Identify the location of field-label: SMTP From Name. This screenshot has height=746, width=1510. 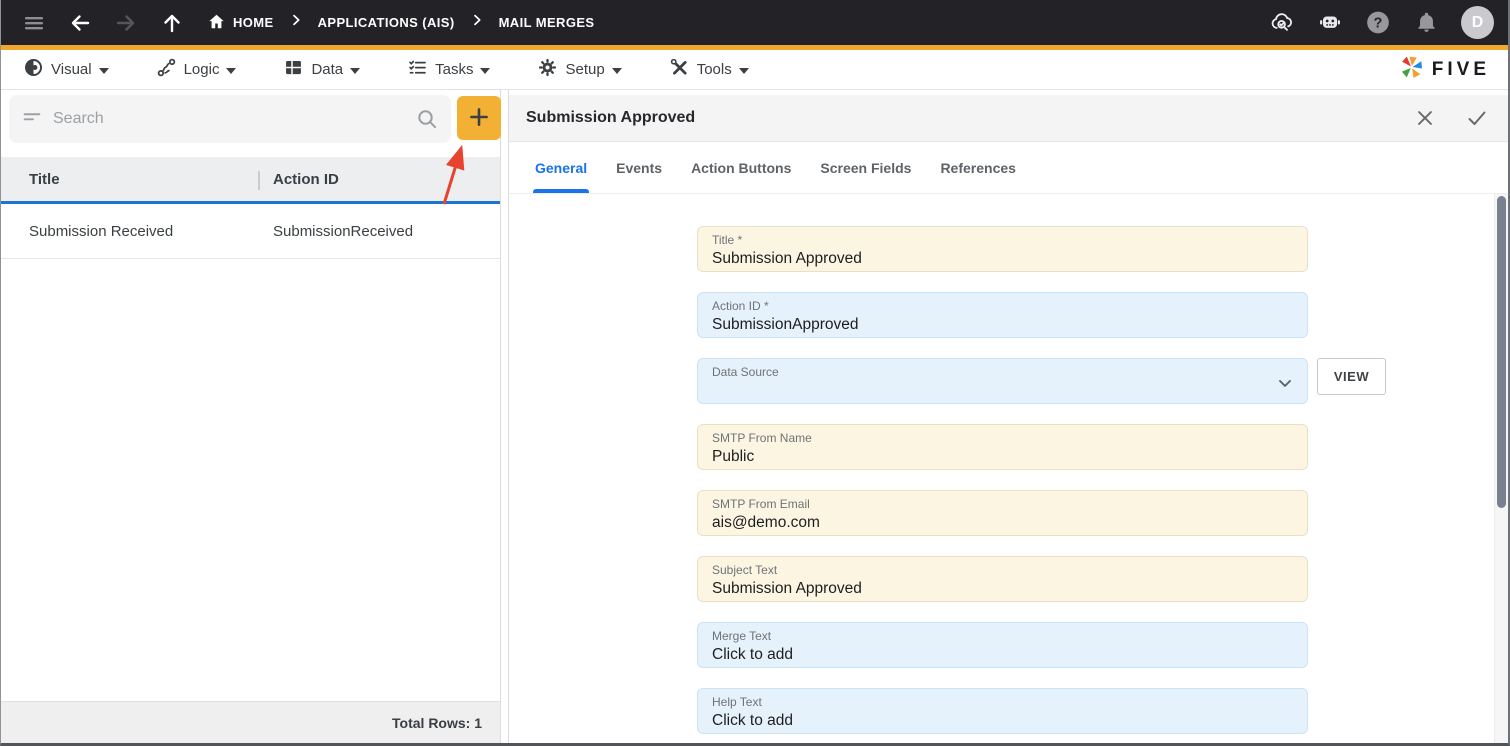
(762, 438).